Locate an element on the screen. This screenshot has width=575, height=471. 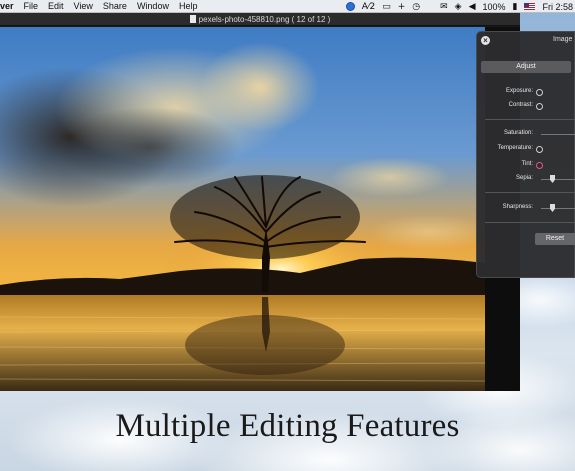
menu-file: File is located at coordinates (31, 6).